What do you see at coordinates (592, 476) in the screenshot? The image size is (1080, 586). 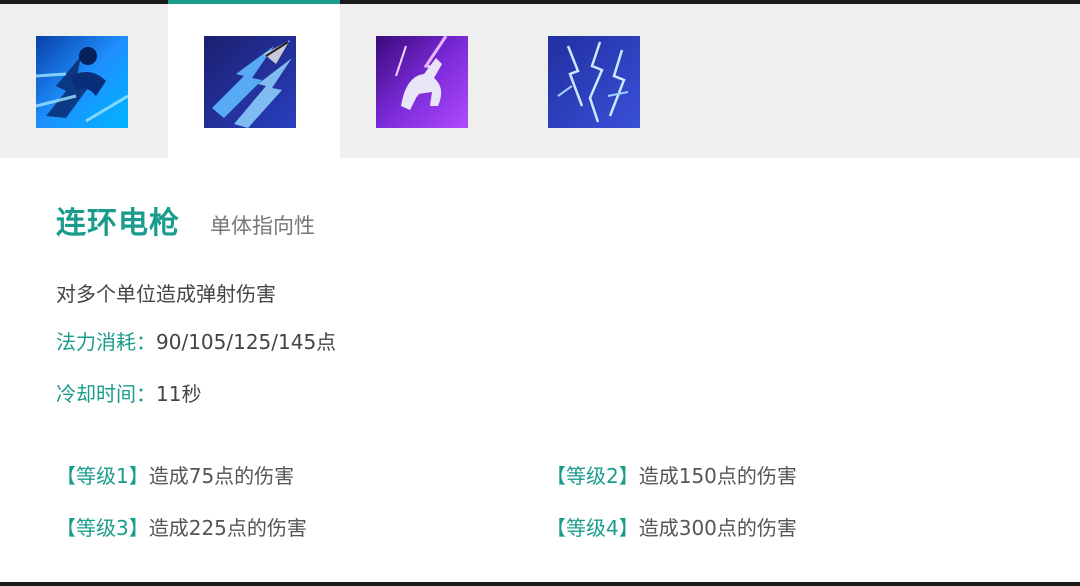 I see `level-tag: 【等级2】` at bounding box center [592, 476].